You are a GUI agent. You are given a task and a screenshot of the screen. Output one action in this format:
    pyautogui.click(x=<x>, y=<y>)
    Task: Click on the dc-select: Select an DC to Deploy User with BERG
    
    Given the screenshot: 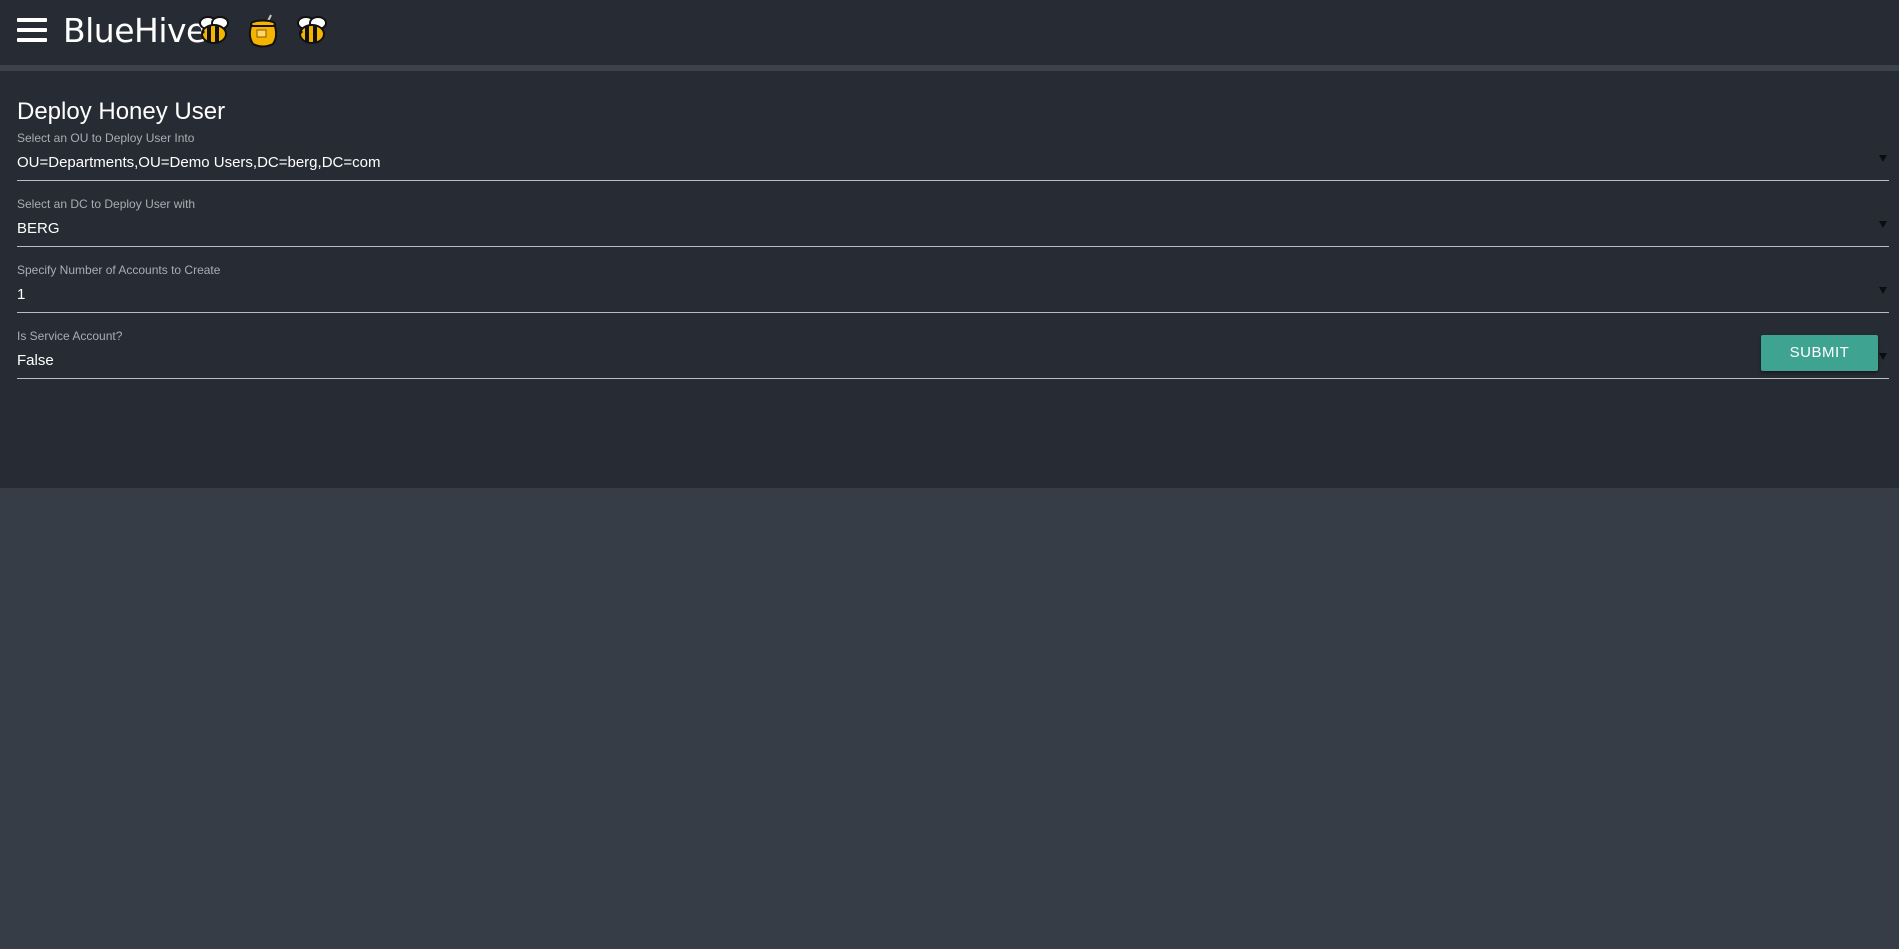 What is the action you would take?
    pyautogui.click(x=953, y=227)
    